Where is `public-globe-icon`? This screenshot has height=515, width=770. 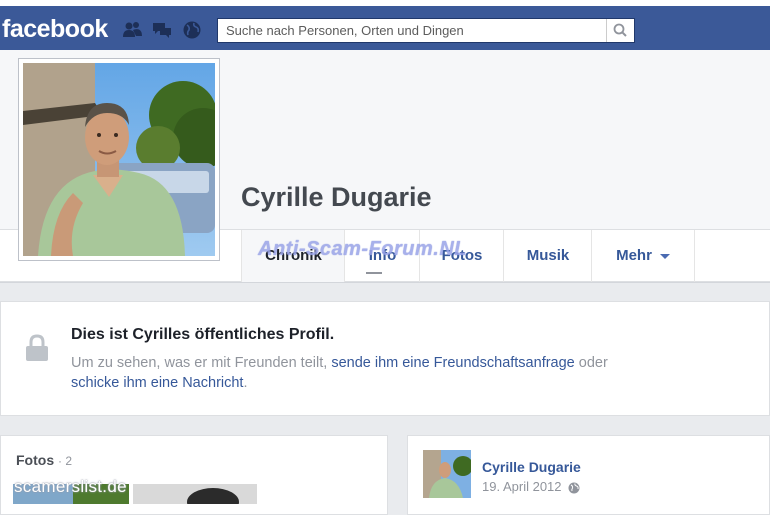 public-globe-icon is located at coordinates (574, 488).